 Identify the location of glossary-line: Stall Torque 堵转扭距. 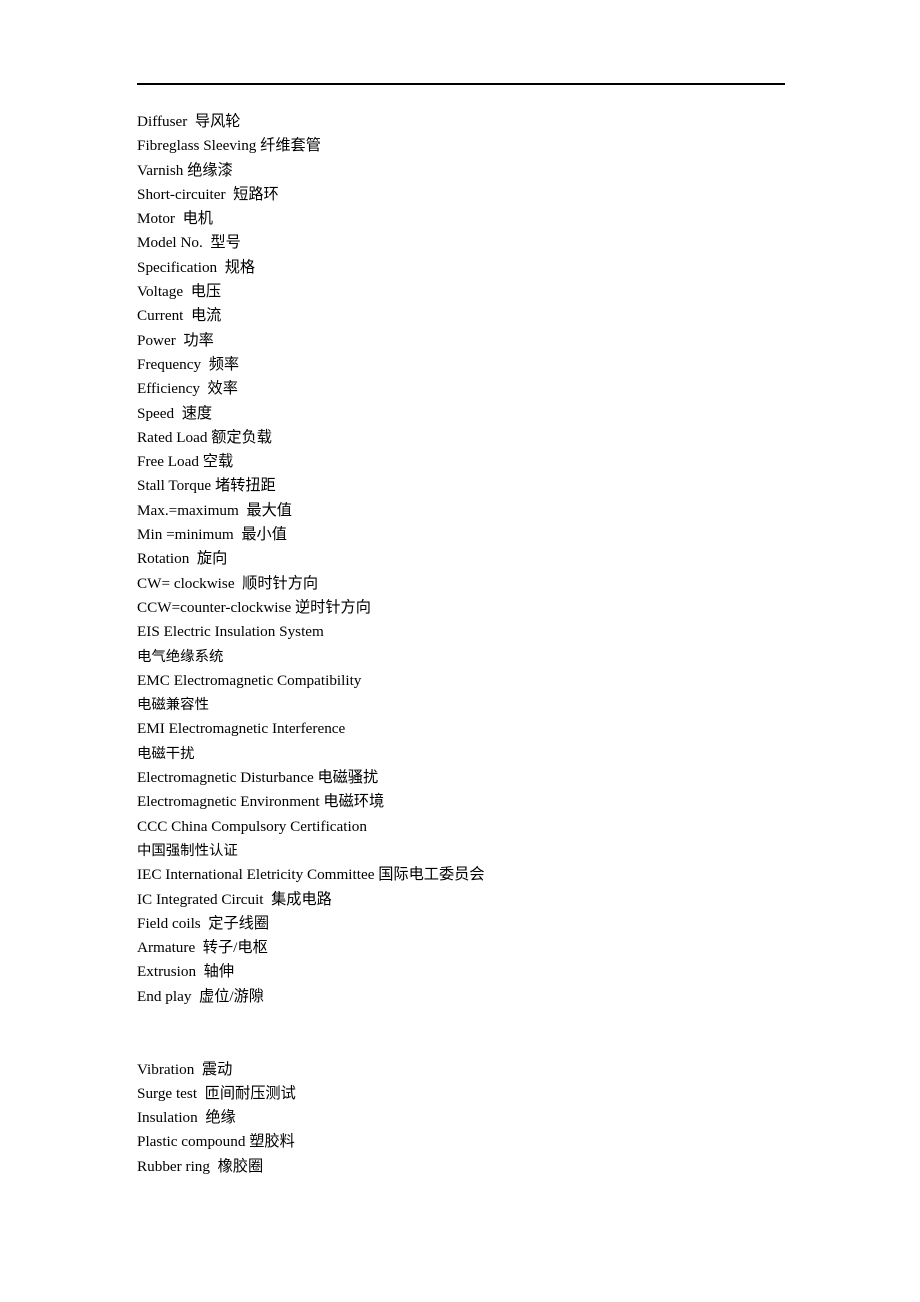
(206, 486).